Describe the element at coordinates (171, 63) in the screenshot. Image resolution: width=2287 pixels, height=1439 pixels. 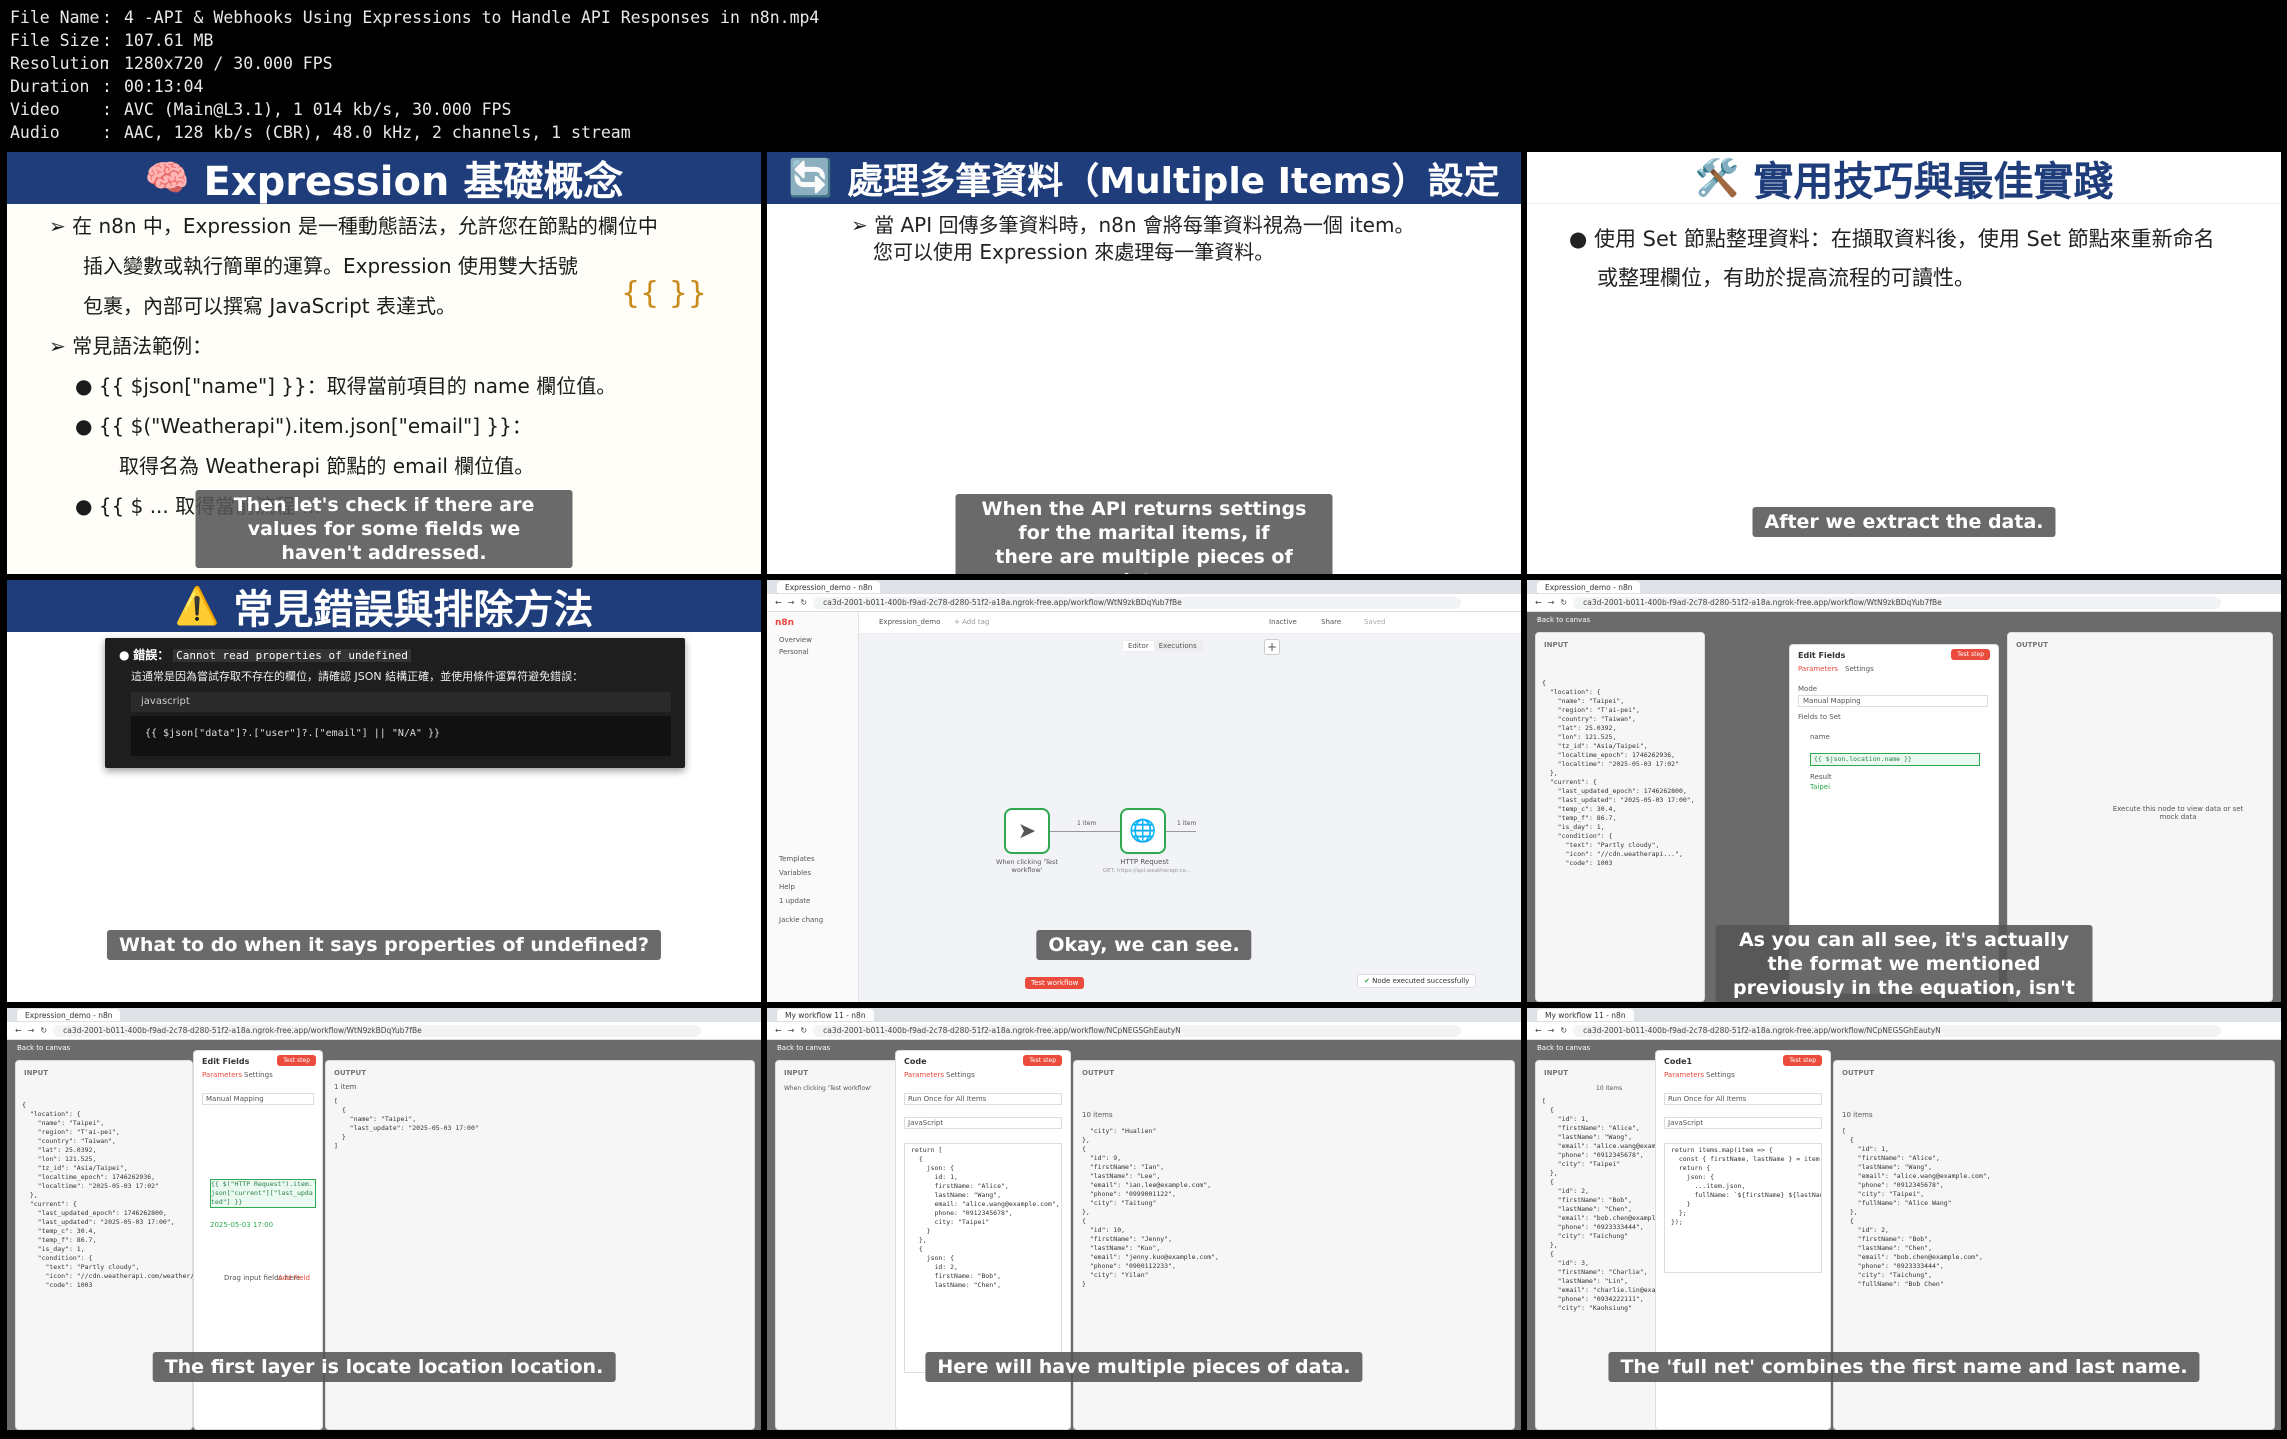
I see `file-info-row: Resolution:1280x720 / 30.000 FPS` at that location.